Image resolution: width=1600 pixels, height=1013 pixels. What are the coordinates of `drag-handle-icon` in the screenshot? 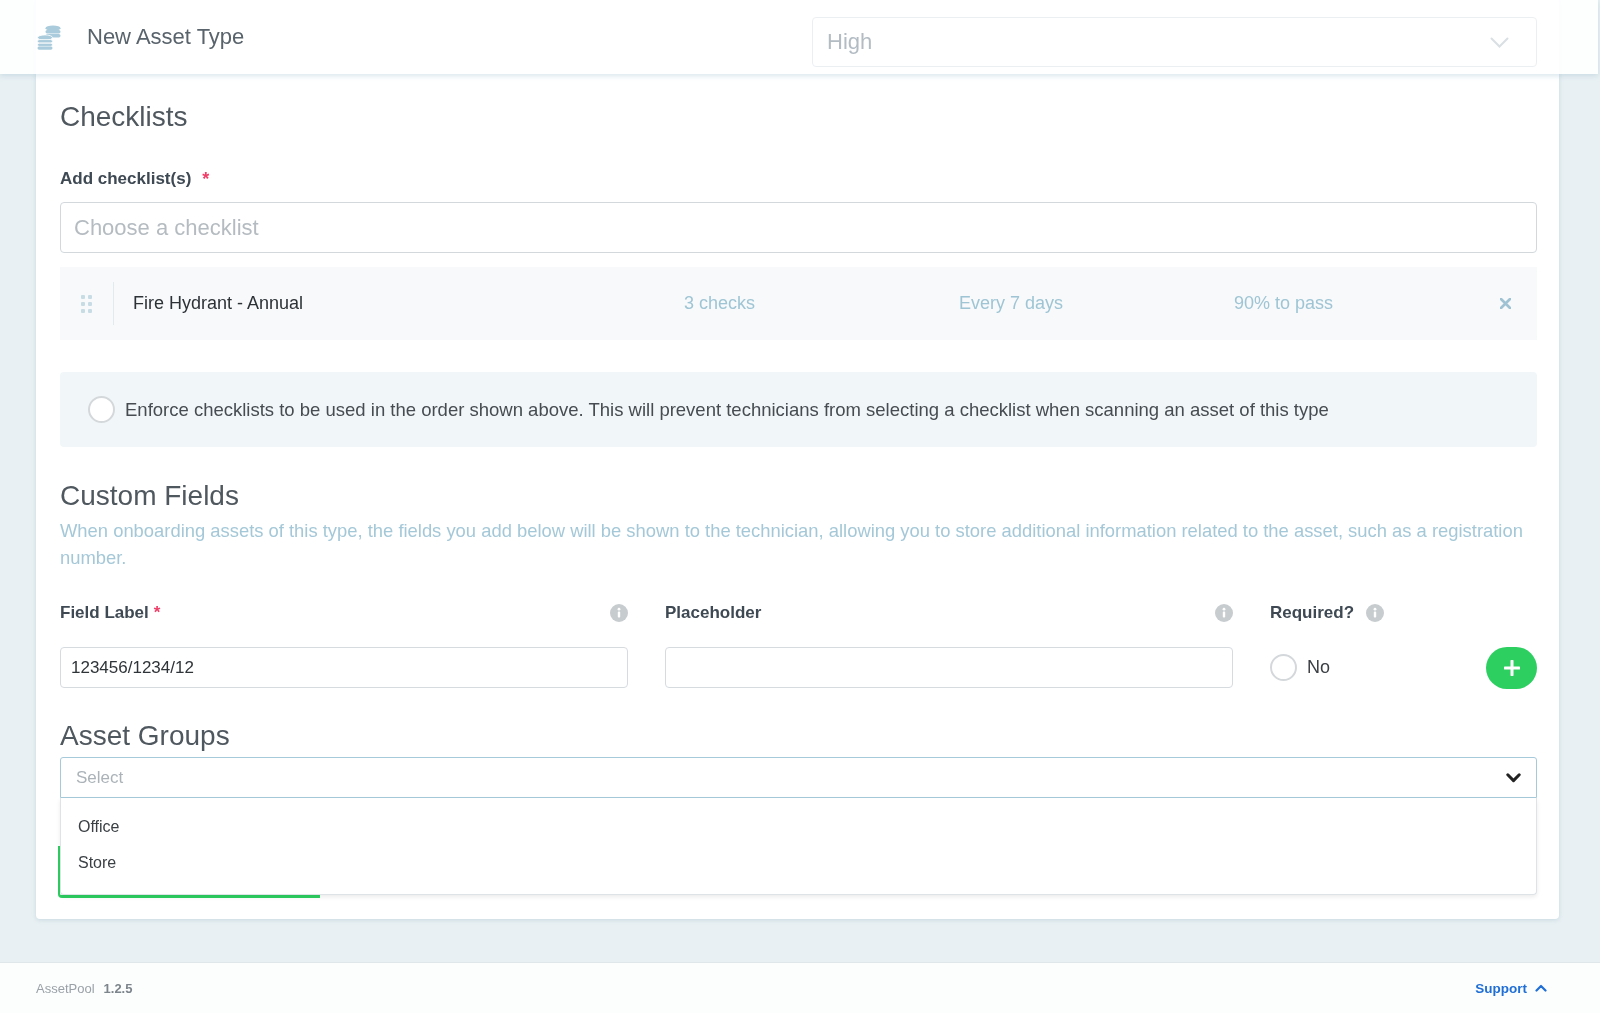 It's located at (86, 303).